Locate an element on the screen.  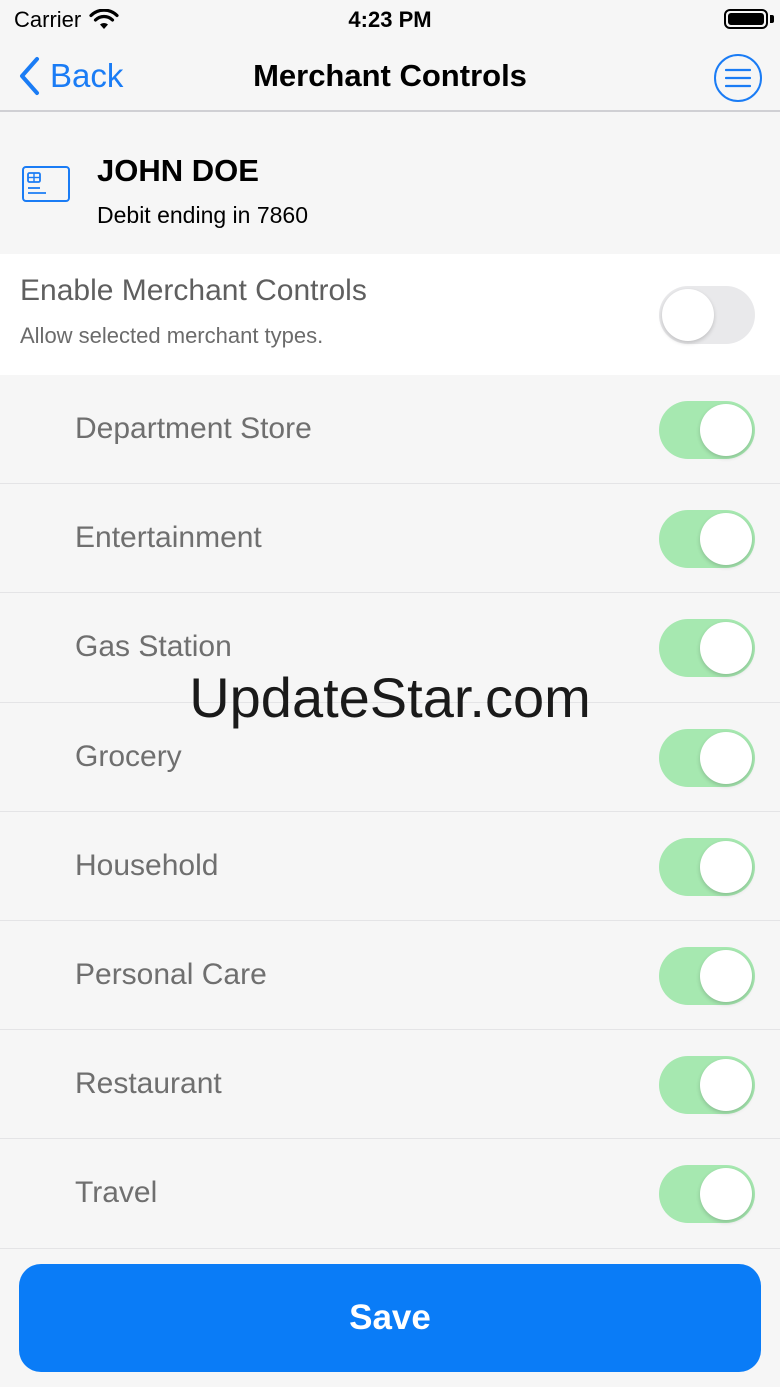
merchant-row-household: Household is located at coordinates (390, 866).